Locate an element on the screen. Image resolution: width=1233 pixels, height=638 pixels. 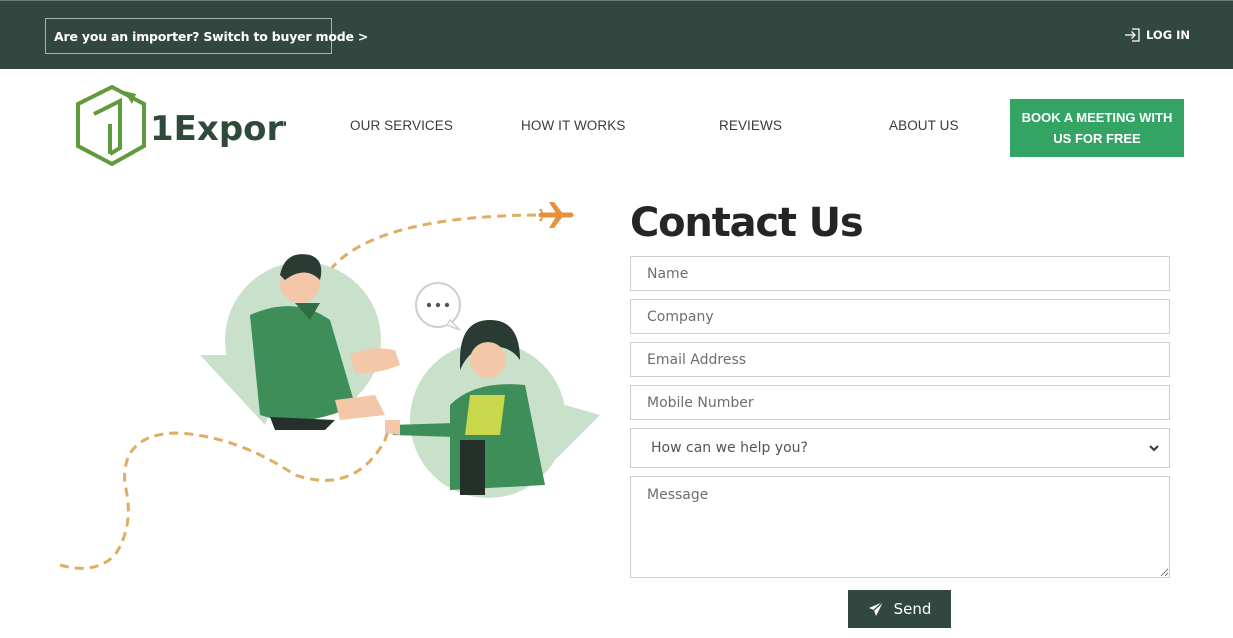
help-select-value: How can we help you? is located at coordinates (729, 448).